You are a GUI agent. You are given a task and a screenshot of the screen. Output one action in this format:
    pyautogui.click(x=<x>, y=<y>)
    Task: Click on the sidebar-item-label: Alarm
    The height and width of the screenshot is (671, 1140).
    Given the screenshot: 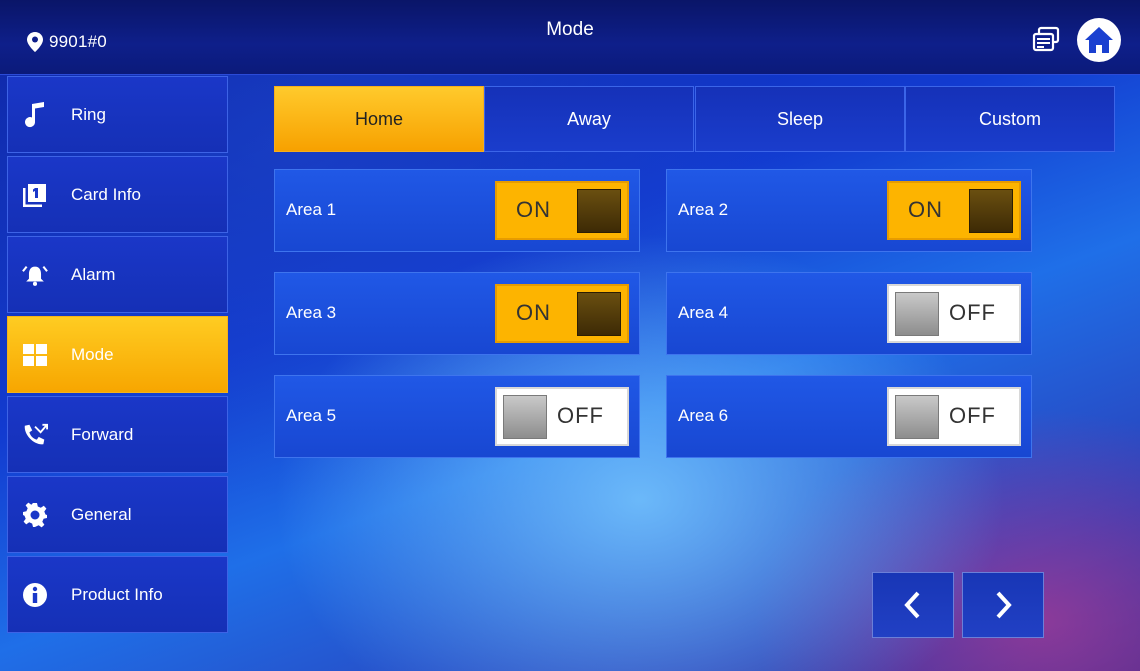 What is the action you would take?
    pyautogui.click(x=93, y=274)
    